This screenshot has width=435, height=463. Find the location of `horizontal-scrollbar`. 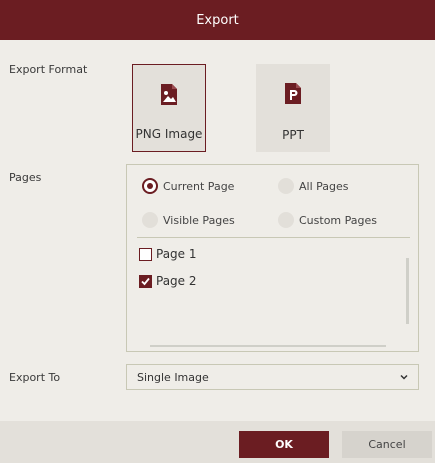

horizontal-scrollbar is located at coordinates (268, 346).